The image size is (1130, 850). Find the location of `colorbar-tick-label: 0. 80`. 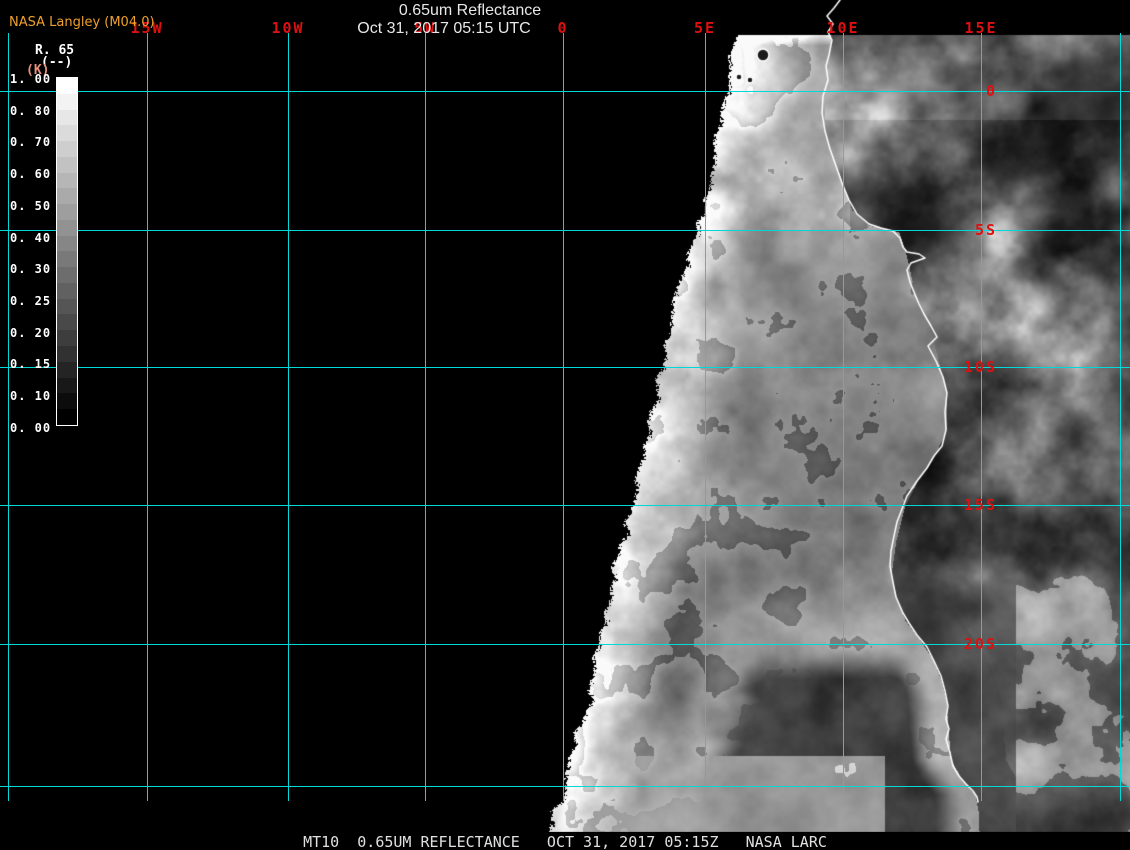

colorbar-tick-label: 0. 80 is located at coordinates (31, 110).